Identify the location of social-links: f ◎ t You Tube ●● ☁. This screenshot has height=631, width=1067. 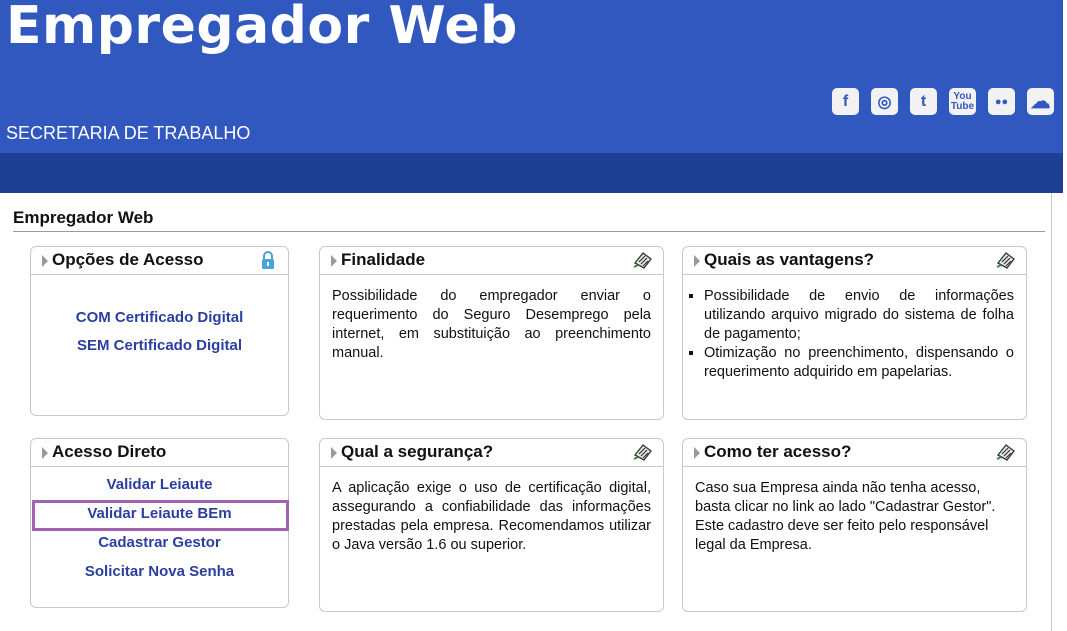
(943, 101).